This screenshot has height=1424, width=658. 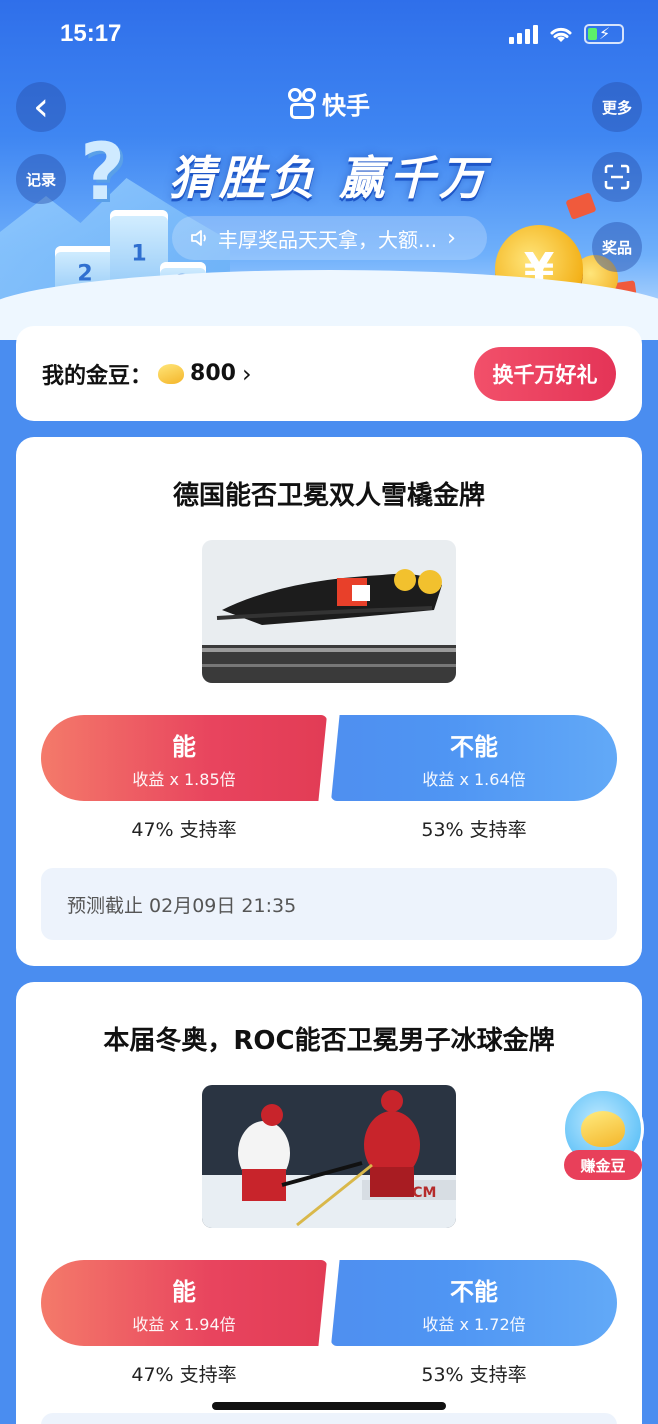 What do you see at coordinates (474, 1324) in the screenshot?
I see `no-odds: 收益 x 1.72倍` at bounding box center [474, 1324].